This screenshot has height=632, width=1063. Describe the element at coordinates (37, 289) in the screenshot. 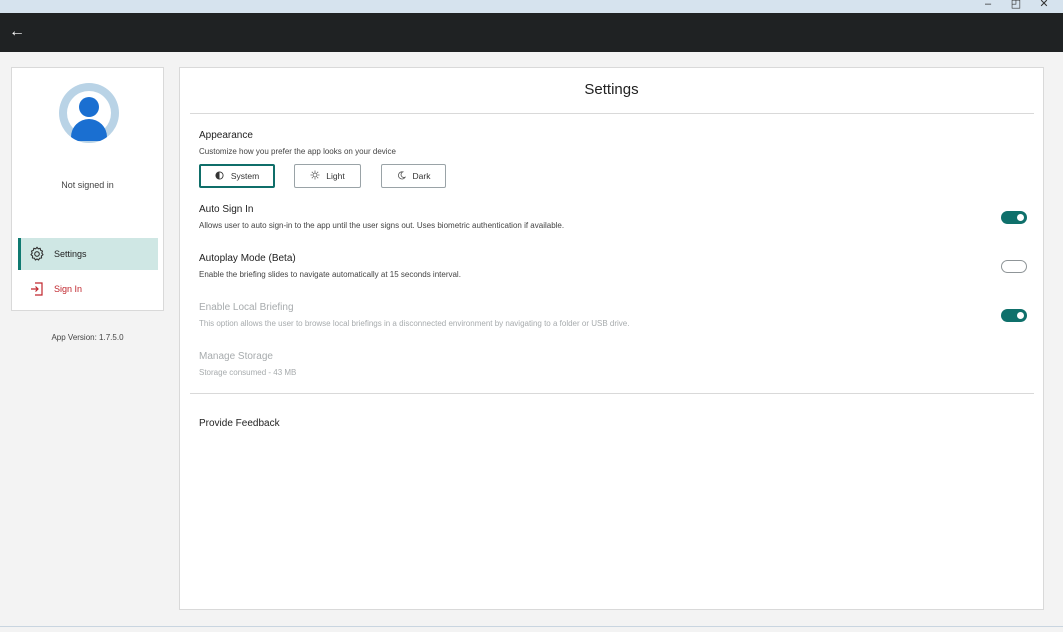

I see `sign-in-icon` at that location.